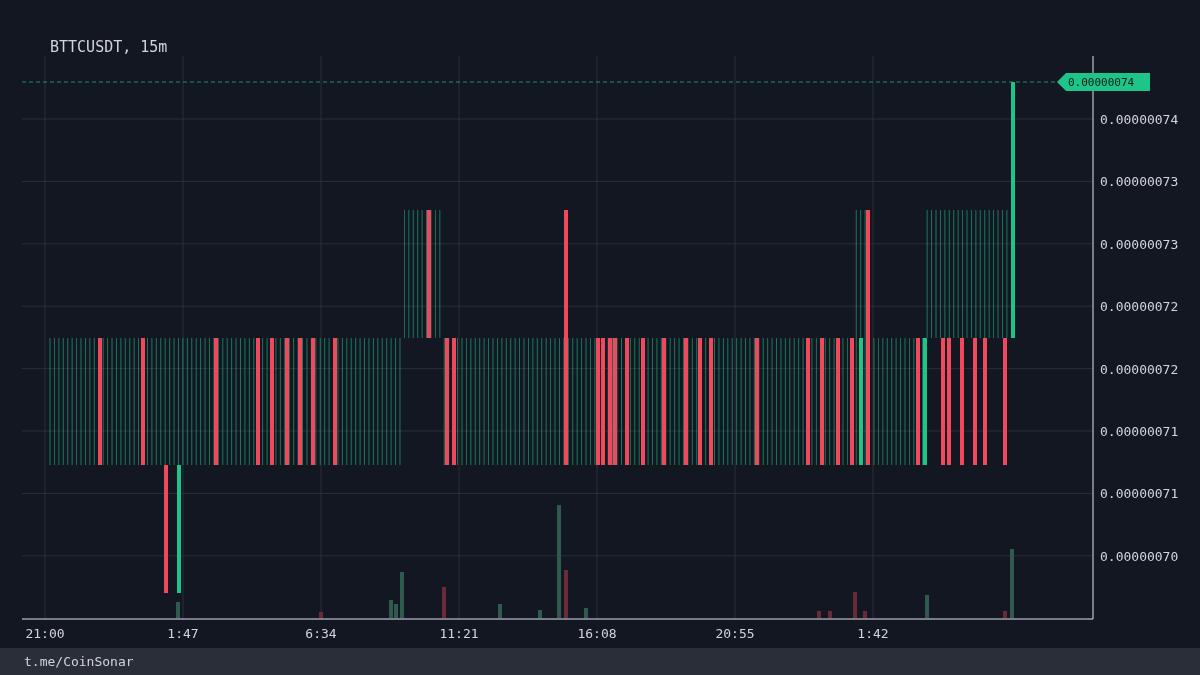 The height and width of the screenshot is (675, 1200). I want to click on y-axis-label: 0.00000070, so click(1139, 556).